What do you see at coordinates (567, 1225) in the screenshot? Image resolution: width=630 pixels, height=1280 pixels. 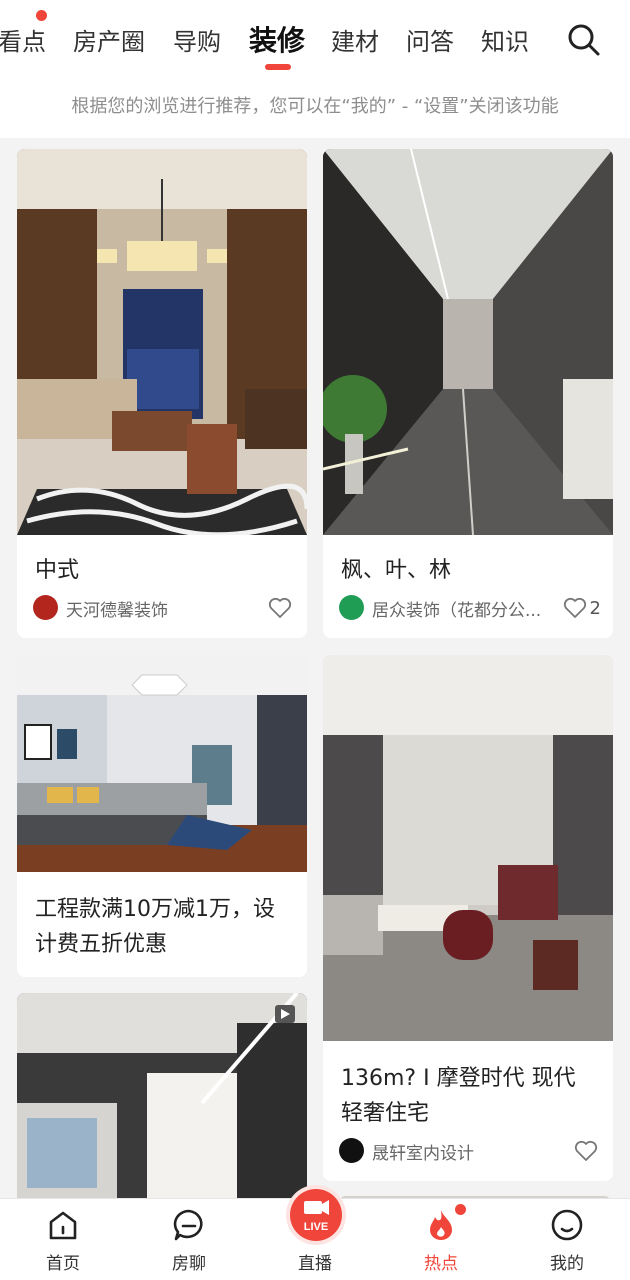 I see `smiley-face-icon` at bounding box center [567, 1225].